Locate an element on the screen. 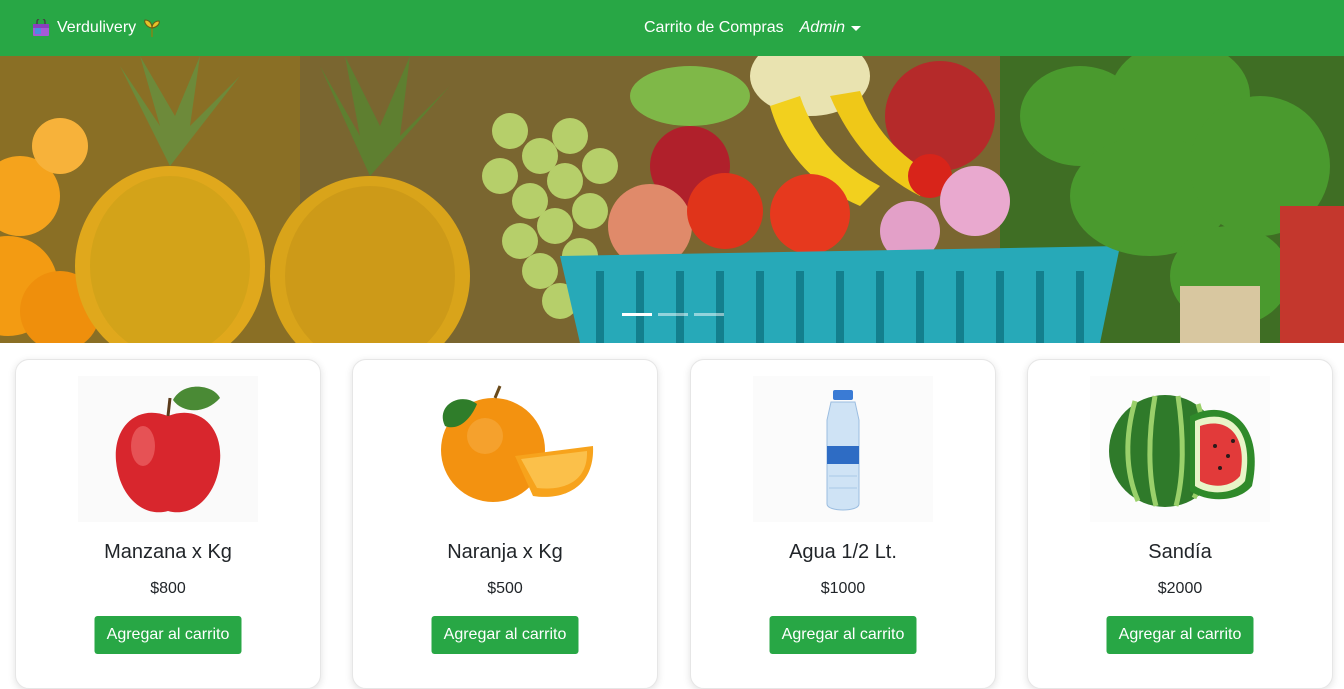 This screenshot has width=1344, height=689. water-bottle-image is located at coordinates (843, 449).